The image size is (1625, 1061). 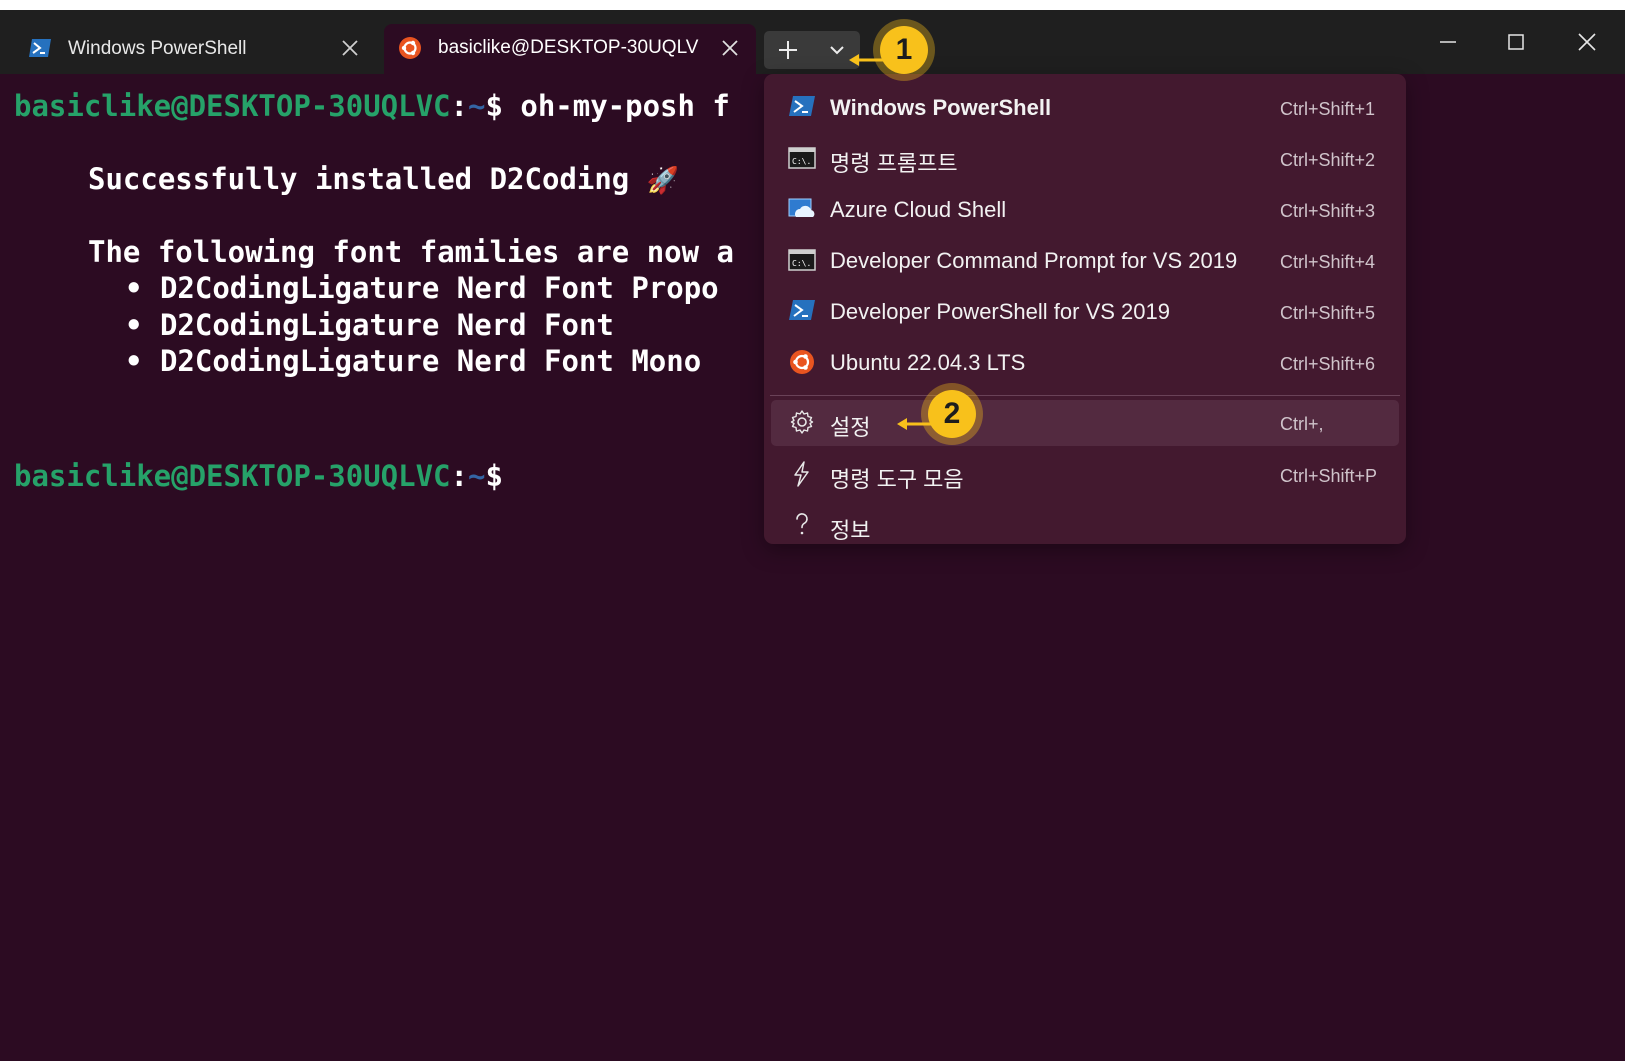 I want to click on rocket-icon: 🚀, so click(x=663, y=181).